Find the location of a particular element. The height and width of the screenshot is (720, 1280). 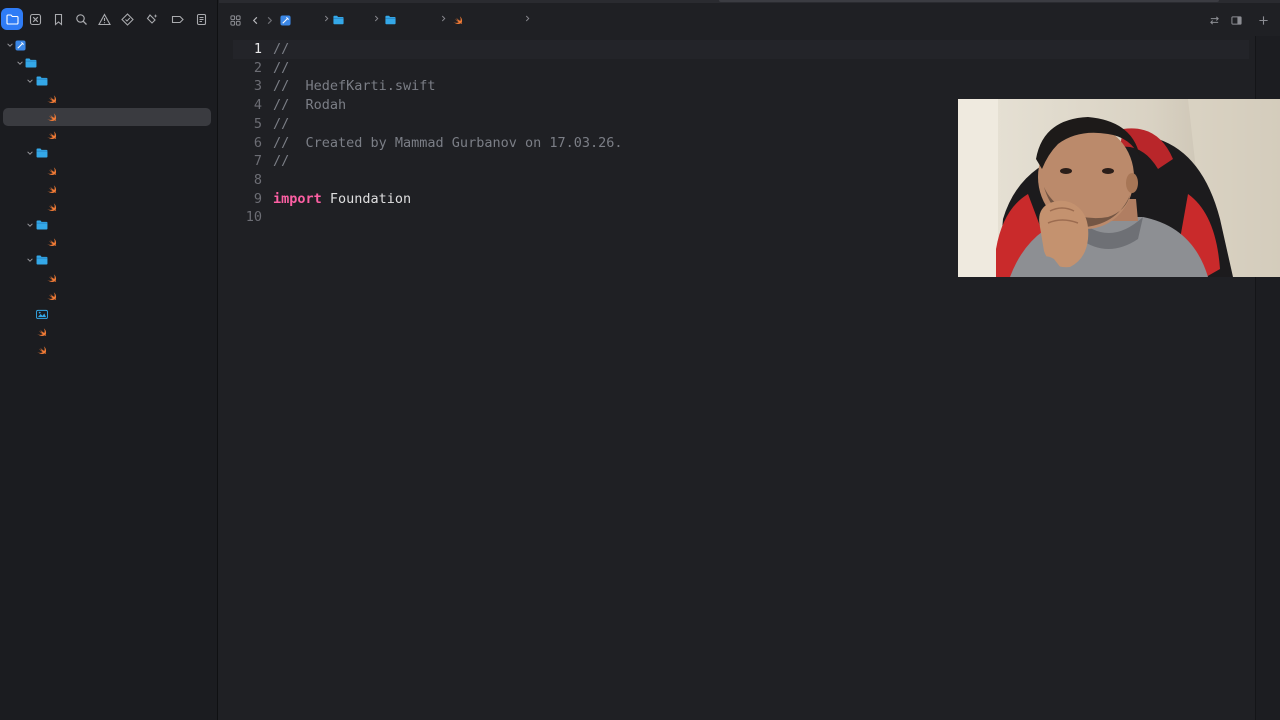

jump-bar is located at coordinates (749, 20).